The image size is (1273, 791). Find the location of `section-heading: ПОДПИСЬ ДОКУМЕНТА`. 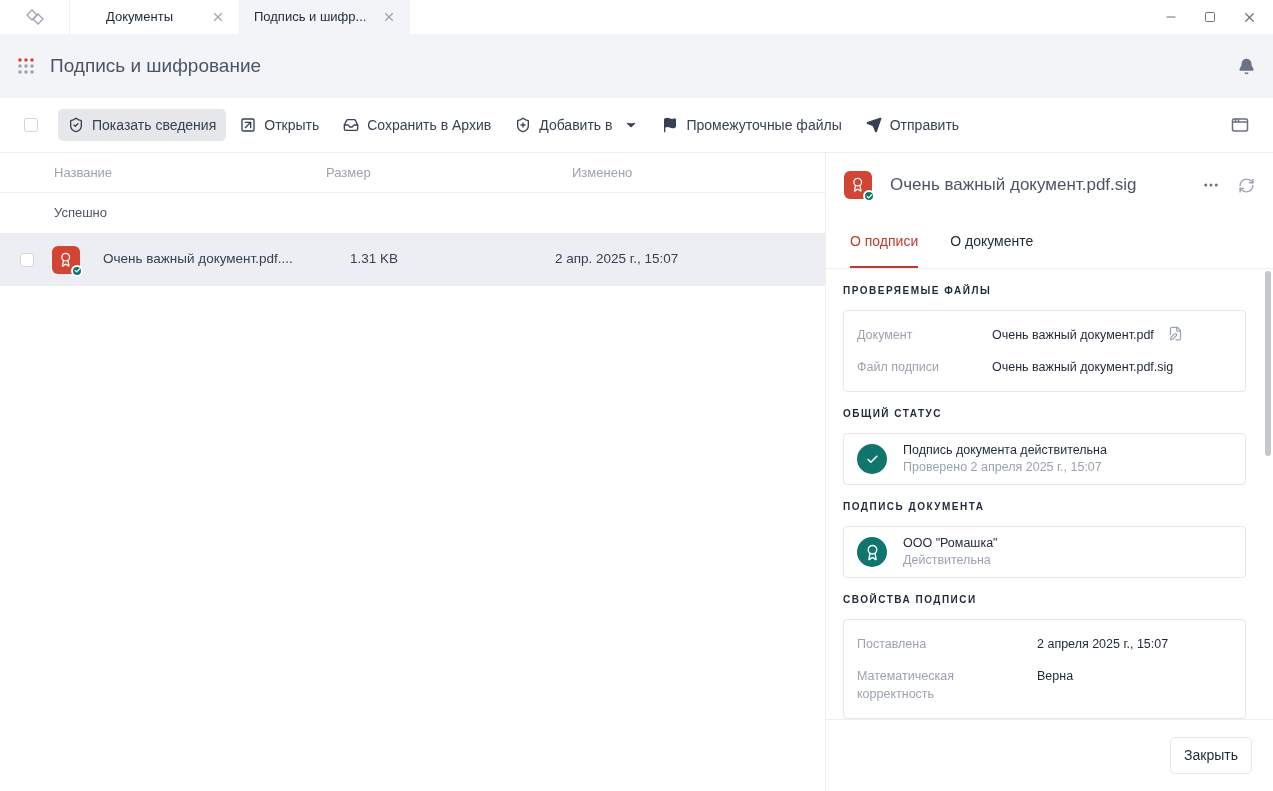

section-heading: ПОДПИСЬ ДОКУМЕНТА is located at coordinates (914, 507).